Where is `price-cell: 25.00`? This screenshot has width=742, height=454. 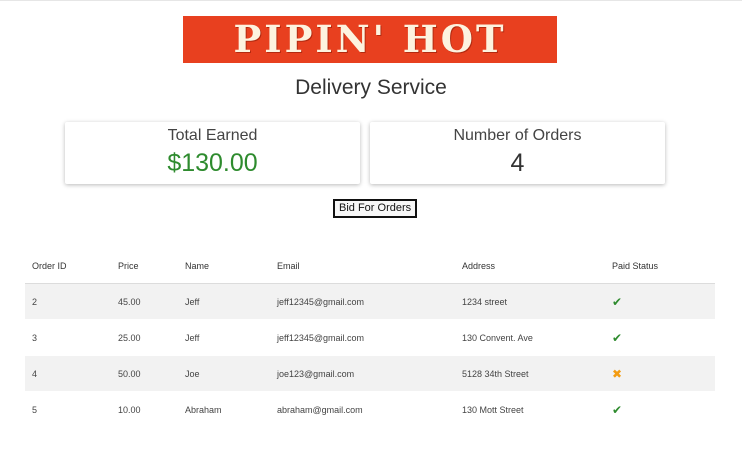 price-cell: 25.00 is located at coordinates (144, 337).